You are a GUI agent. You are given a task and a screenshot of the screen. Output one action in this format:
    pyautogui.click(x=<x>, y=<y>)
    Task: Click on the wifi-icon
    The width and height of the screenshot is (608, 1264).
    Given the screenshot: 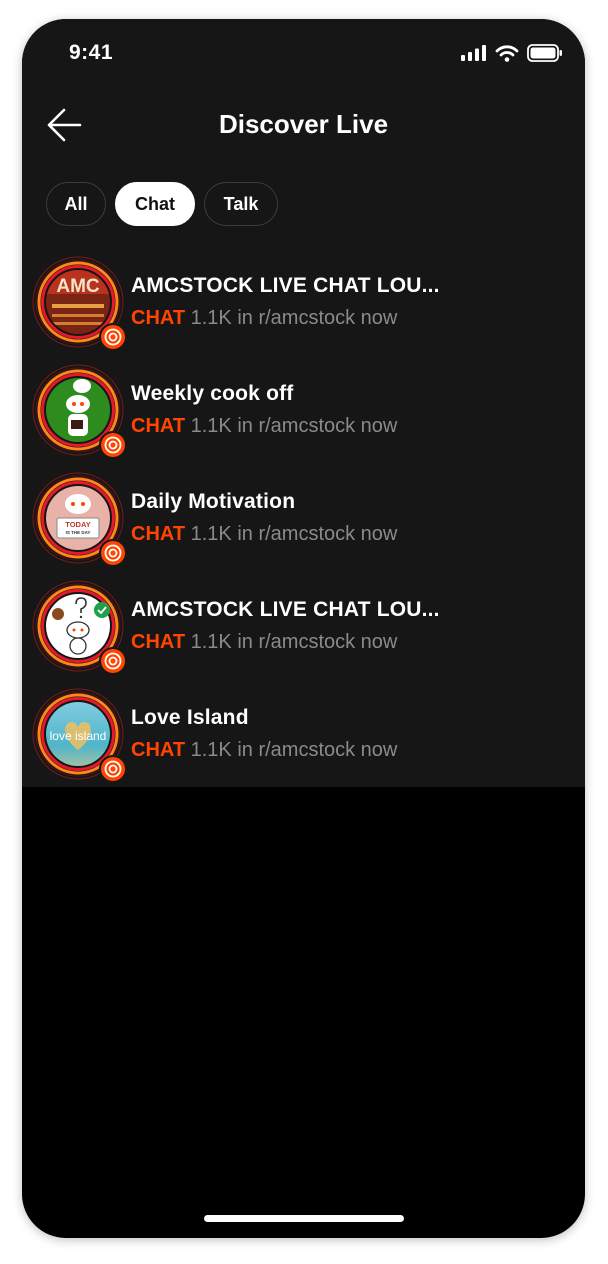 What is the action you would take?
    pyautogui.click(x=507, y=53)
    